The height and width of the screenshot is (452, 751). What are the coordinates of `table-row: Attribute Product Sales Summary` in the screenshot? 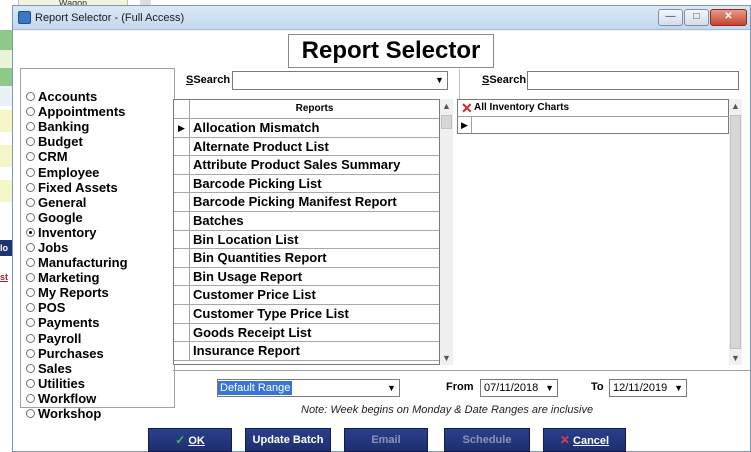 It's located at (306, 165).